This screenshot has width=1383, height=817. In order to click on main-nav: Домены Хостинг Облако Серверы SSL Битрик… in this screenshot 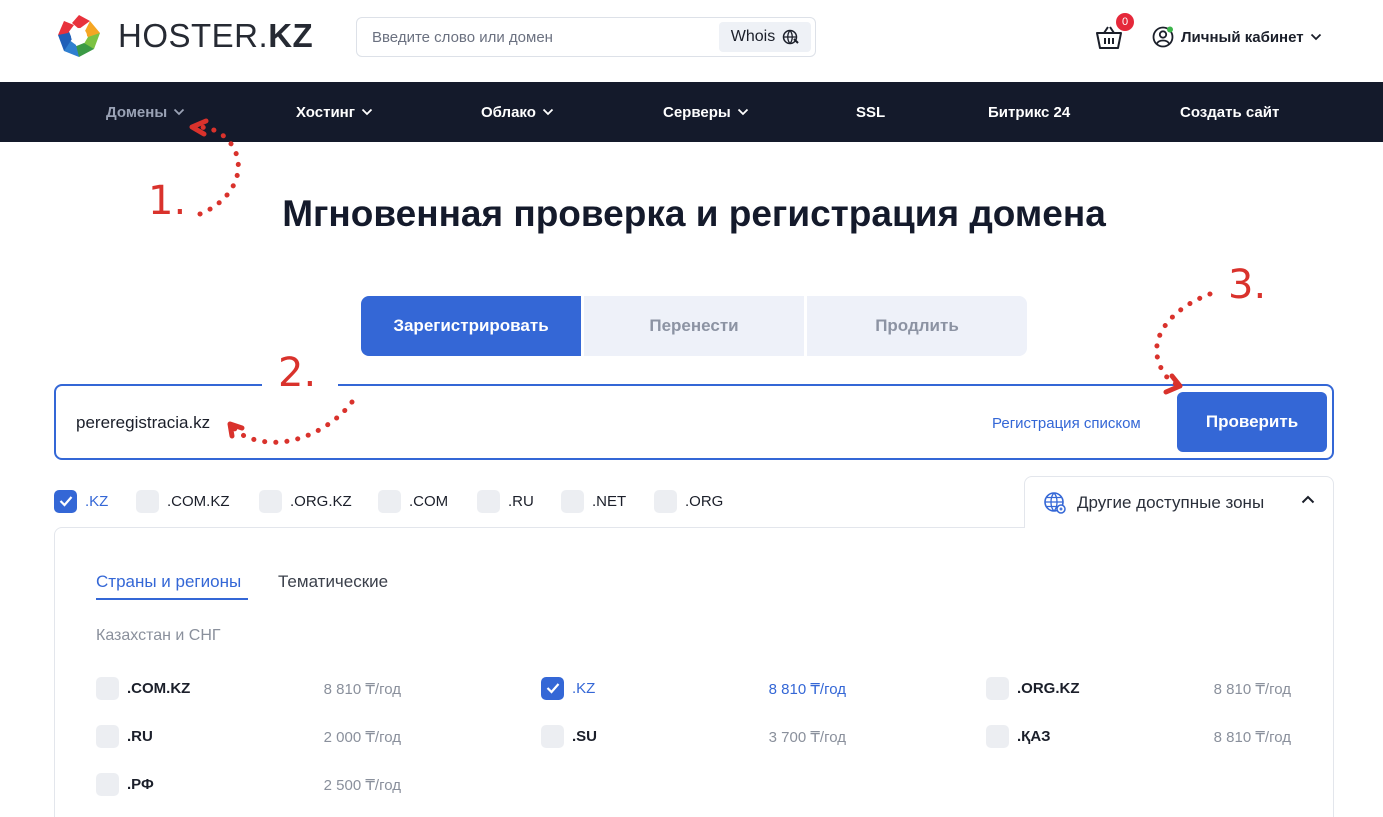, I will do `click(691, 112)`.